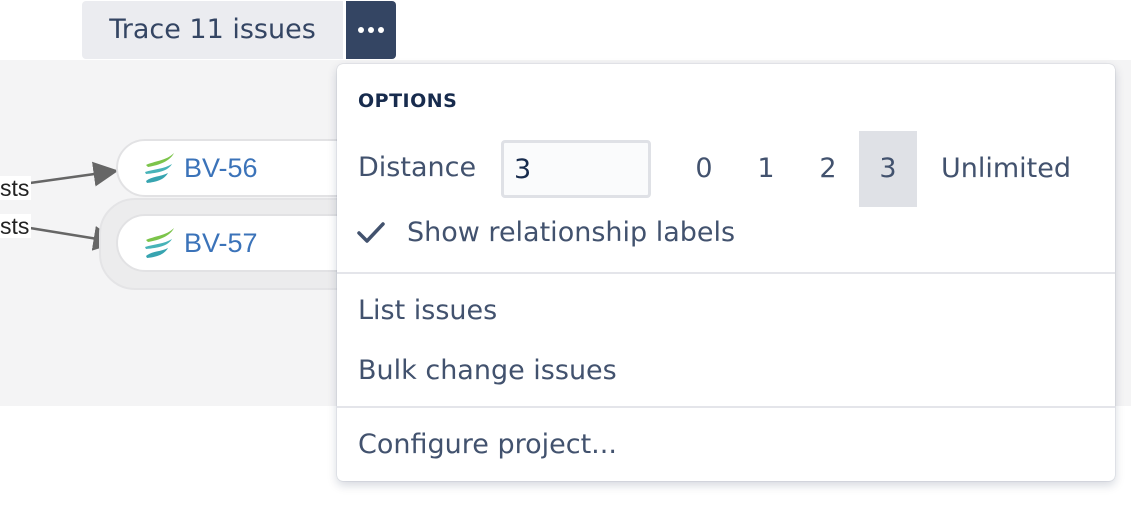 Image resolution: width=1131 pixels, height=505 pixels. What do you see at coordinates (212, 30) in the screenshot?
I see `trace-issues-button: Trace 11 issues` at bounding box center [212, 30].